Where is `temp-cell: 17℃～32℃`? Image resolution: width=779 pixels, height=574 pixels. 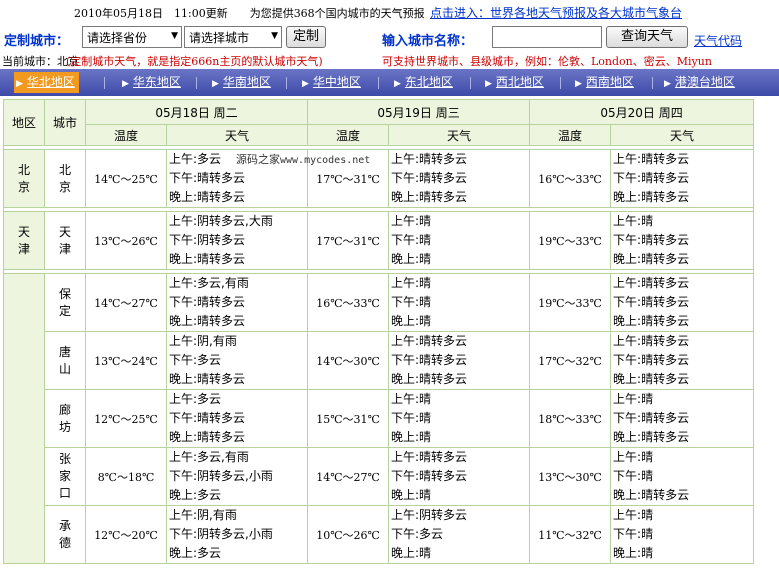 temp-cell: 17℃～32℃ is located at coordinates (570, 360).